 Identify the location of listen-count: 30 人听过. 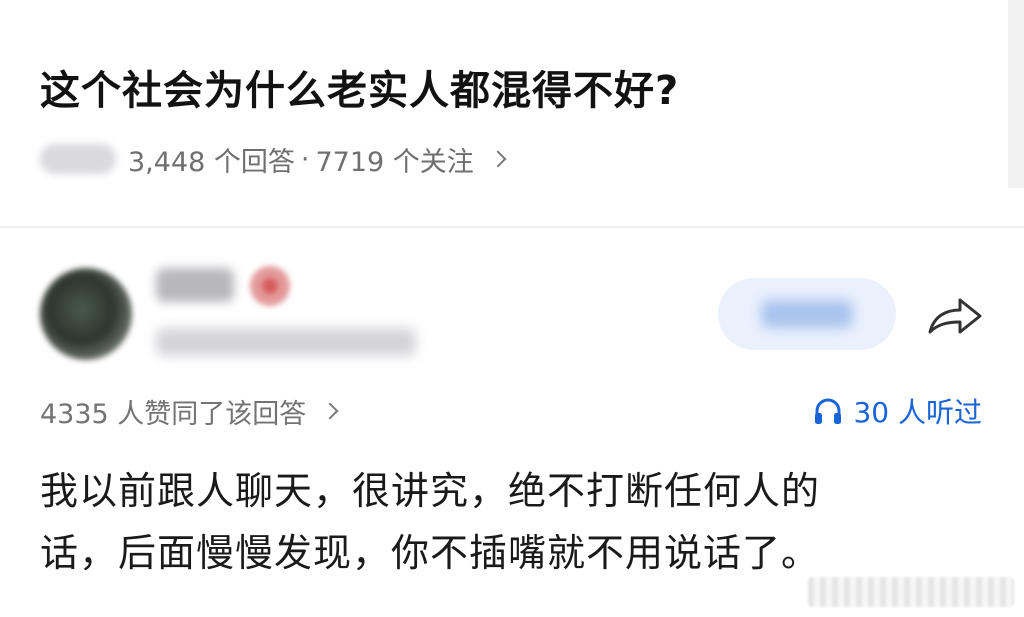
(897, 411).